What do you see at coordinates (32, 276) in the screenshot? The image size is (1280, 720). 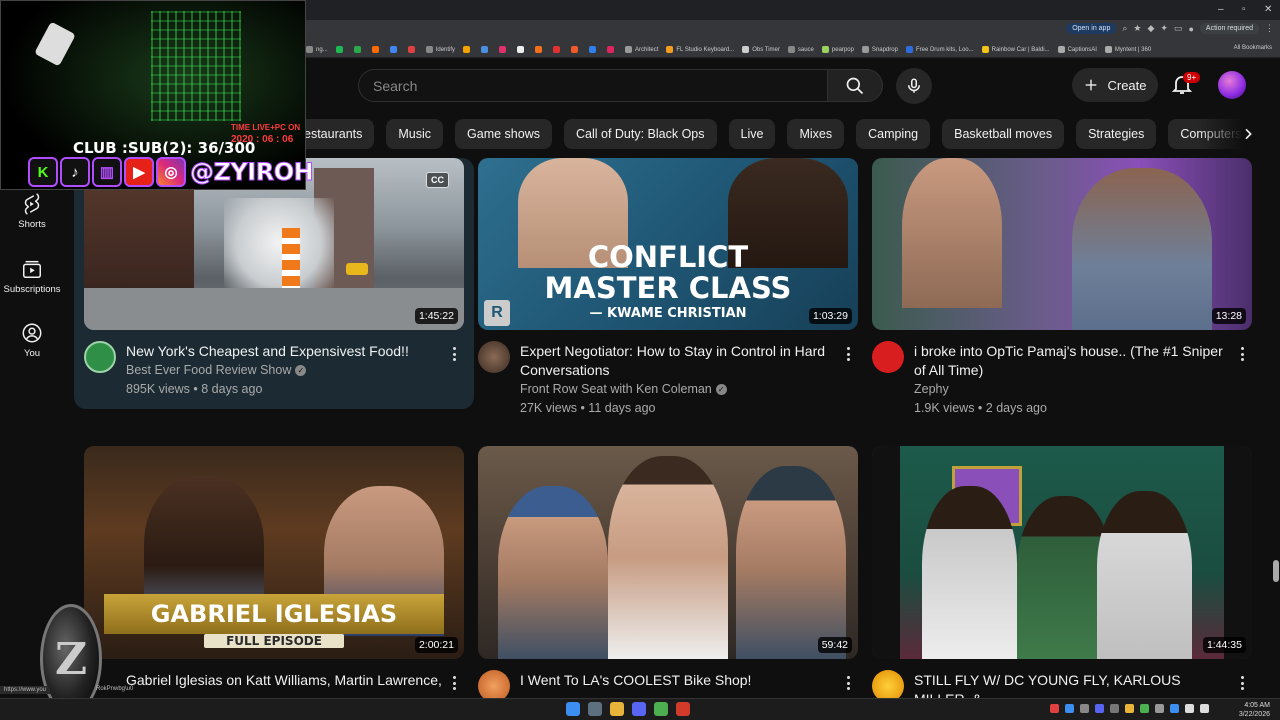 I see `sidebar-item-subscriptions: Subscriptions` at bounding box center [32, 276].